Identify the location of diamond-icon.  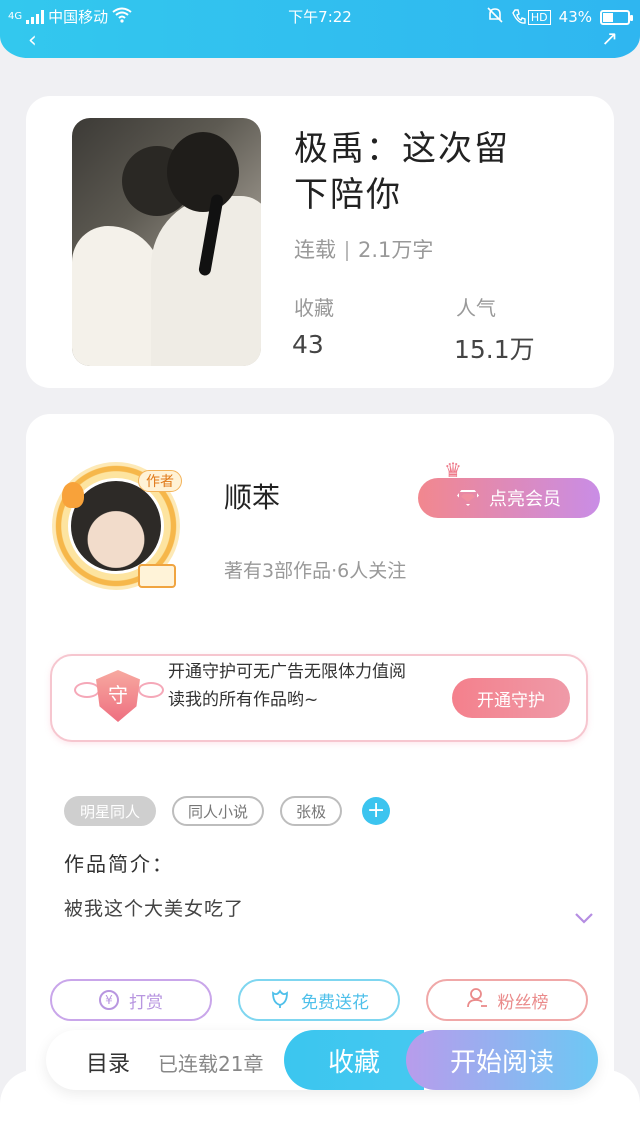
(468, 498).